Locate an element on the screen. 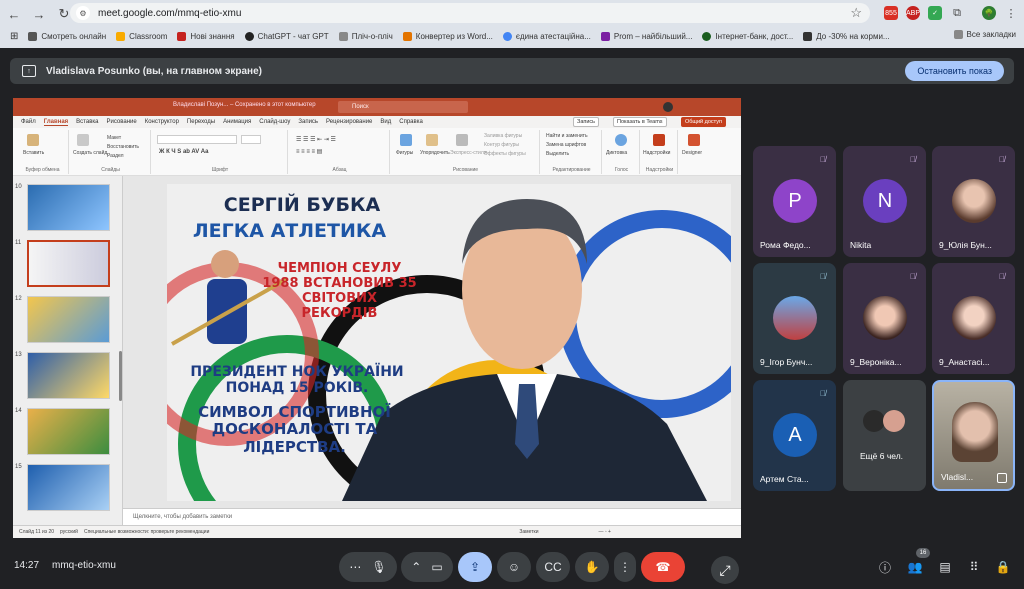  select-label: Выделить is located at coordinates (557, 154).